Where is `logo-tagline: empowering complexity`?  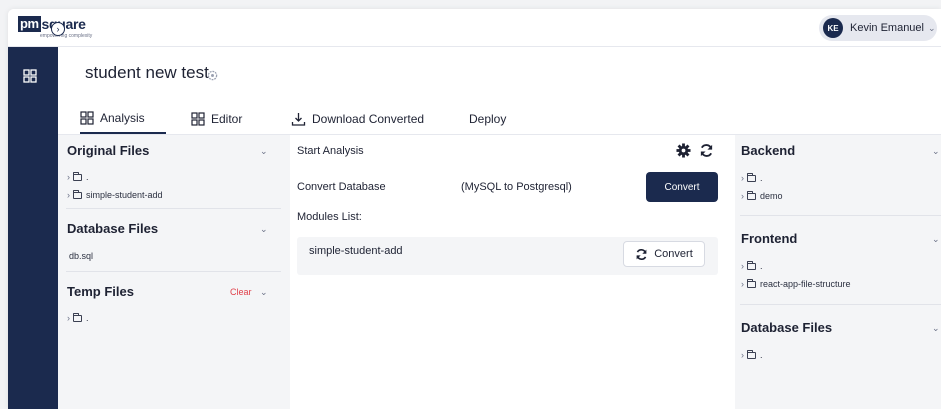 logo-tagline: empowering complexity is located at coordinates (66, 36).